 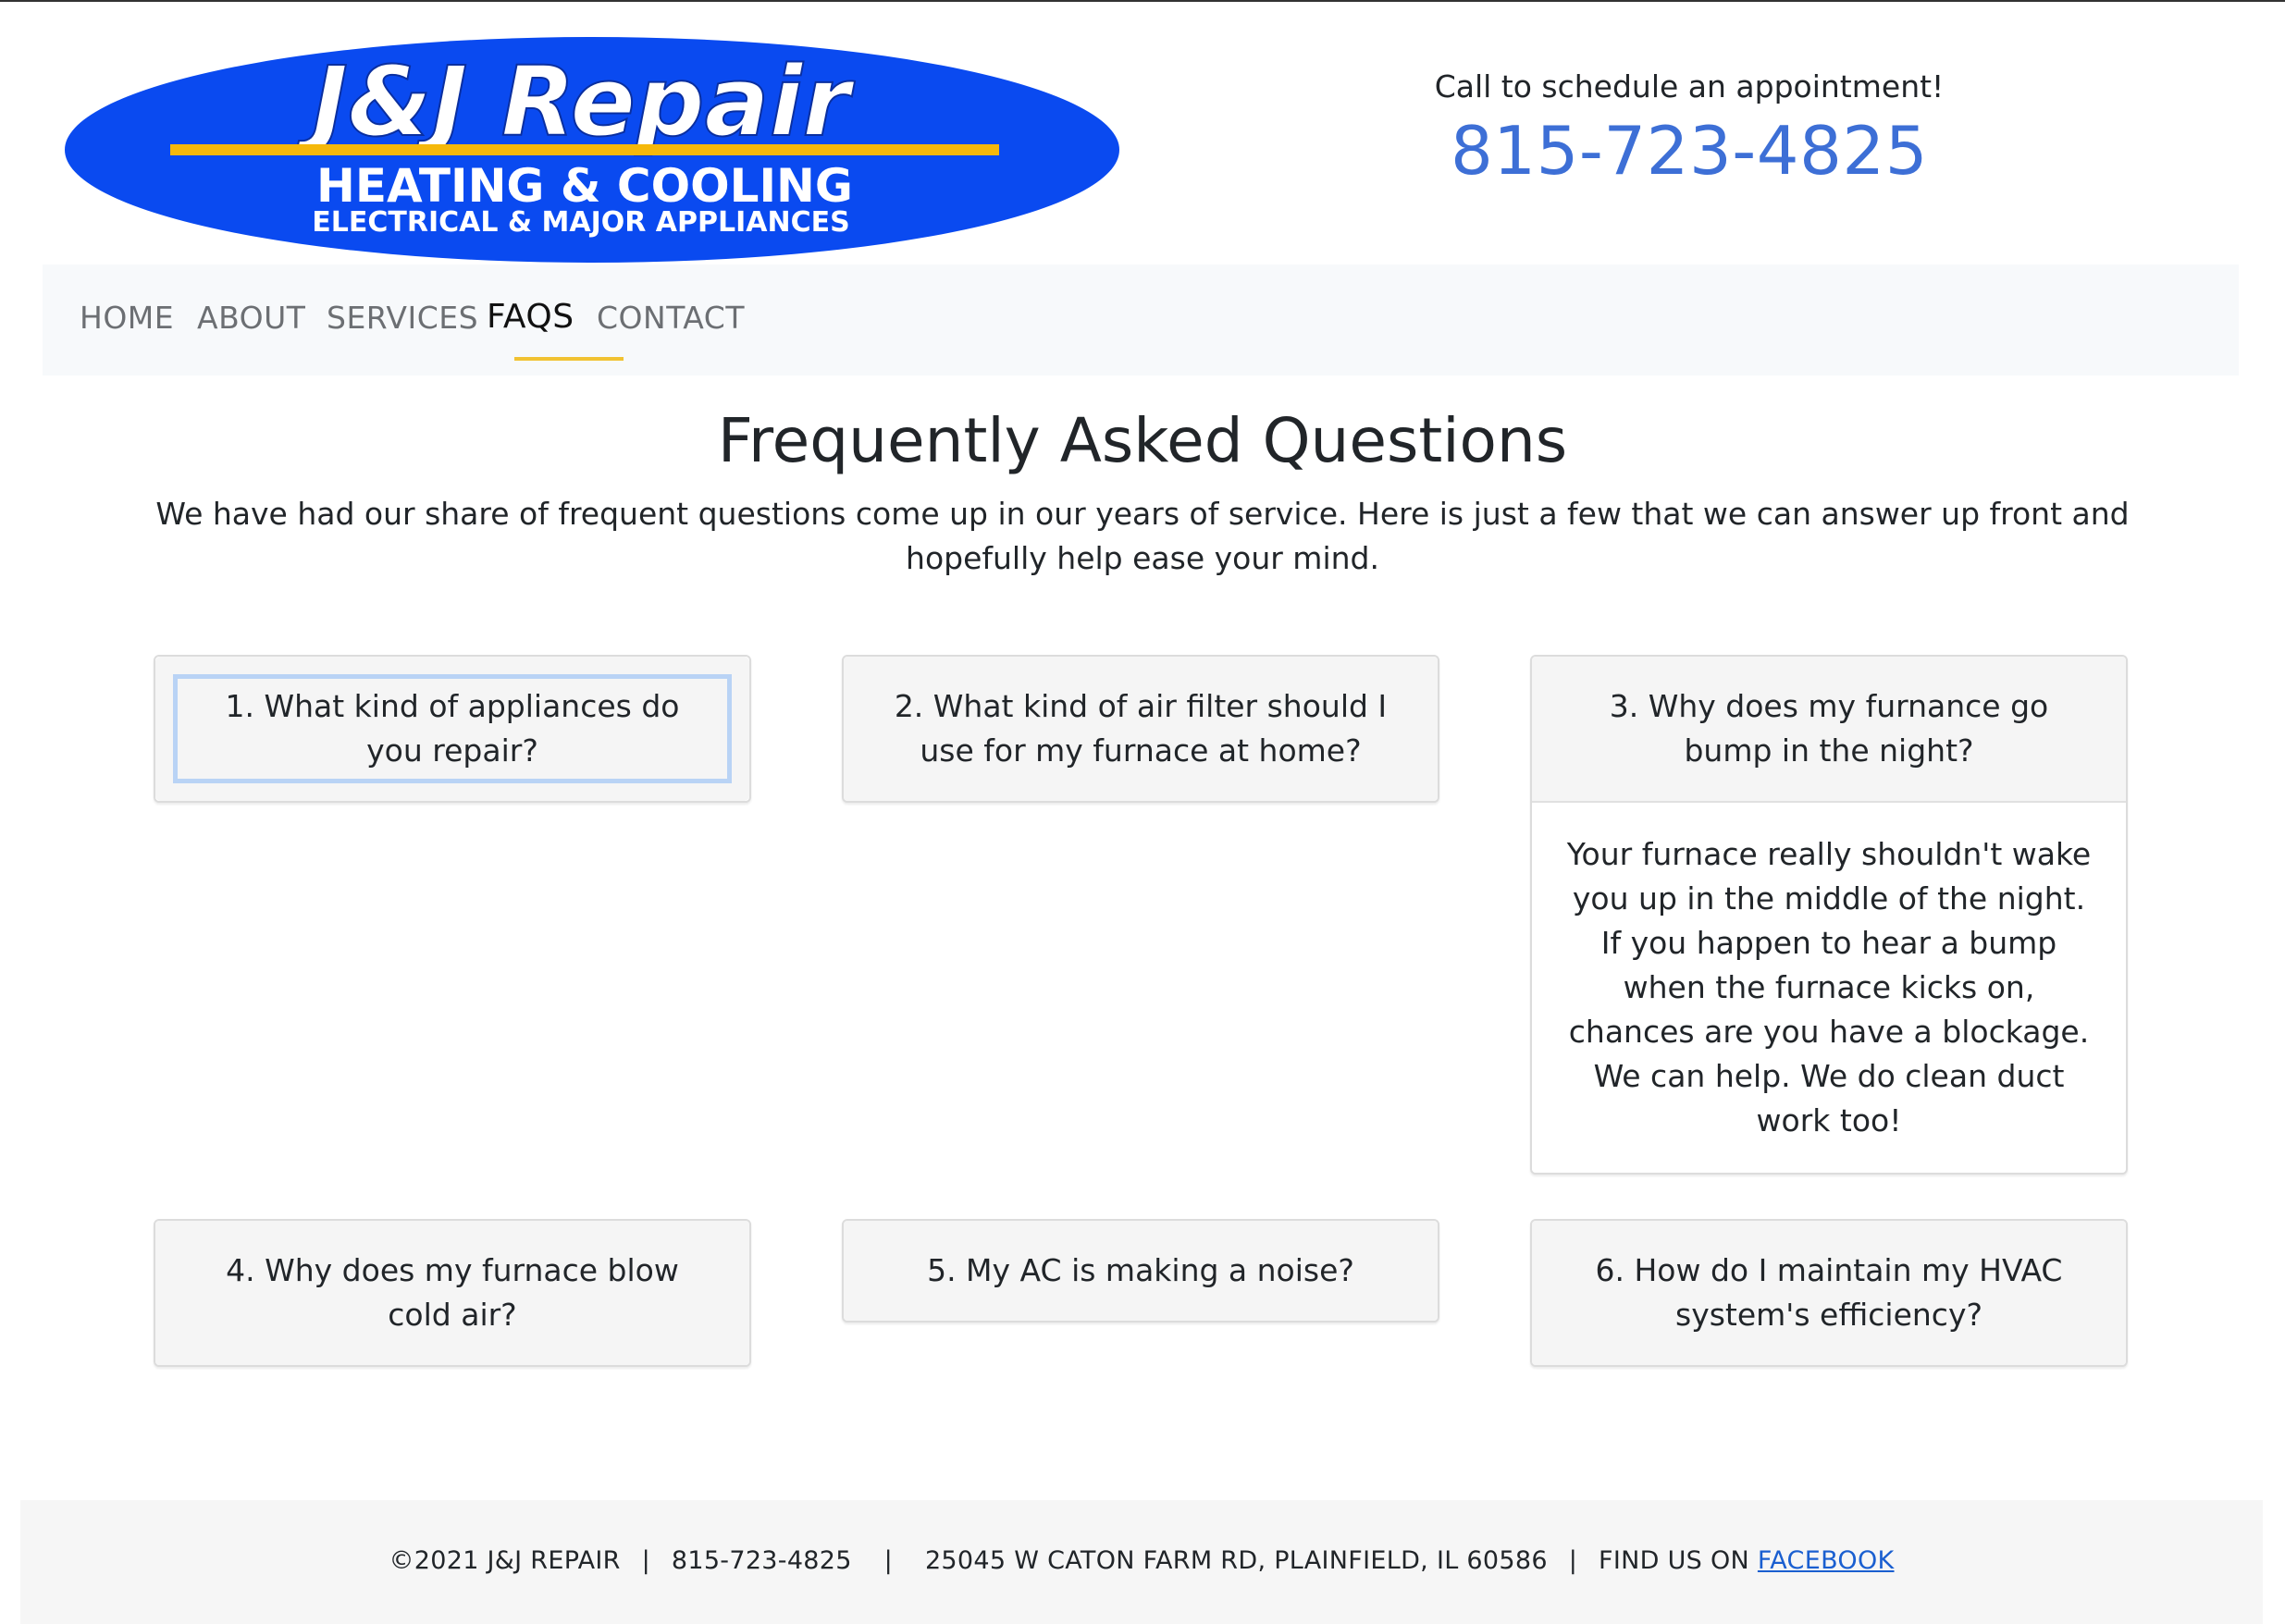 I want to click on faq-question-4: 4. Why does my furnace blow cold air?, so click(x=452, y=1293).